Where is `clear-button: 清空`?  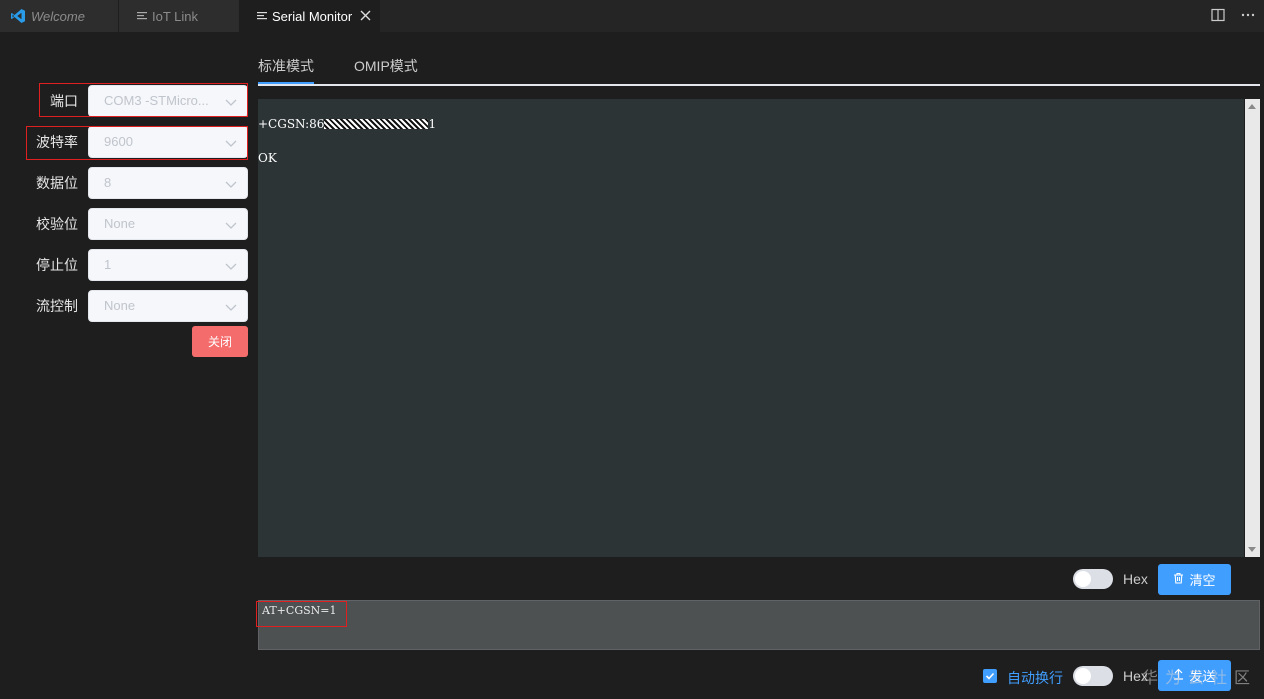 clear-button: 清空 is located at coordinates (1194, 579).